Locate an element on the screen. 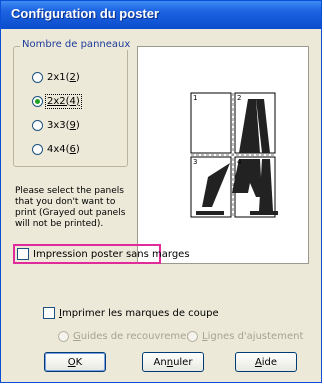  ok-button-label: OK is located at coordinates (75, 362).